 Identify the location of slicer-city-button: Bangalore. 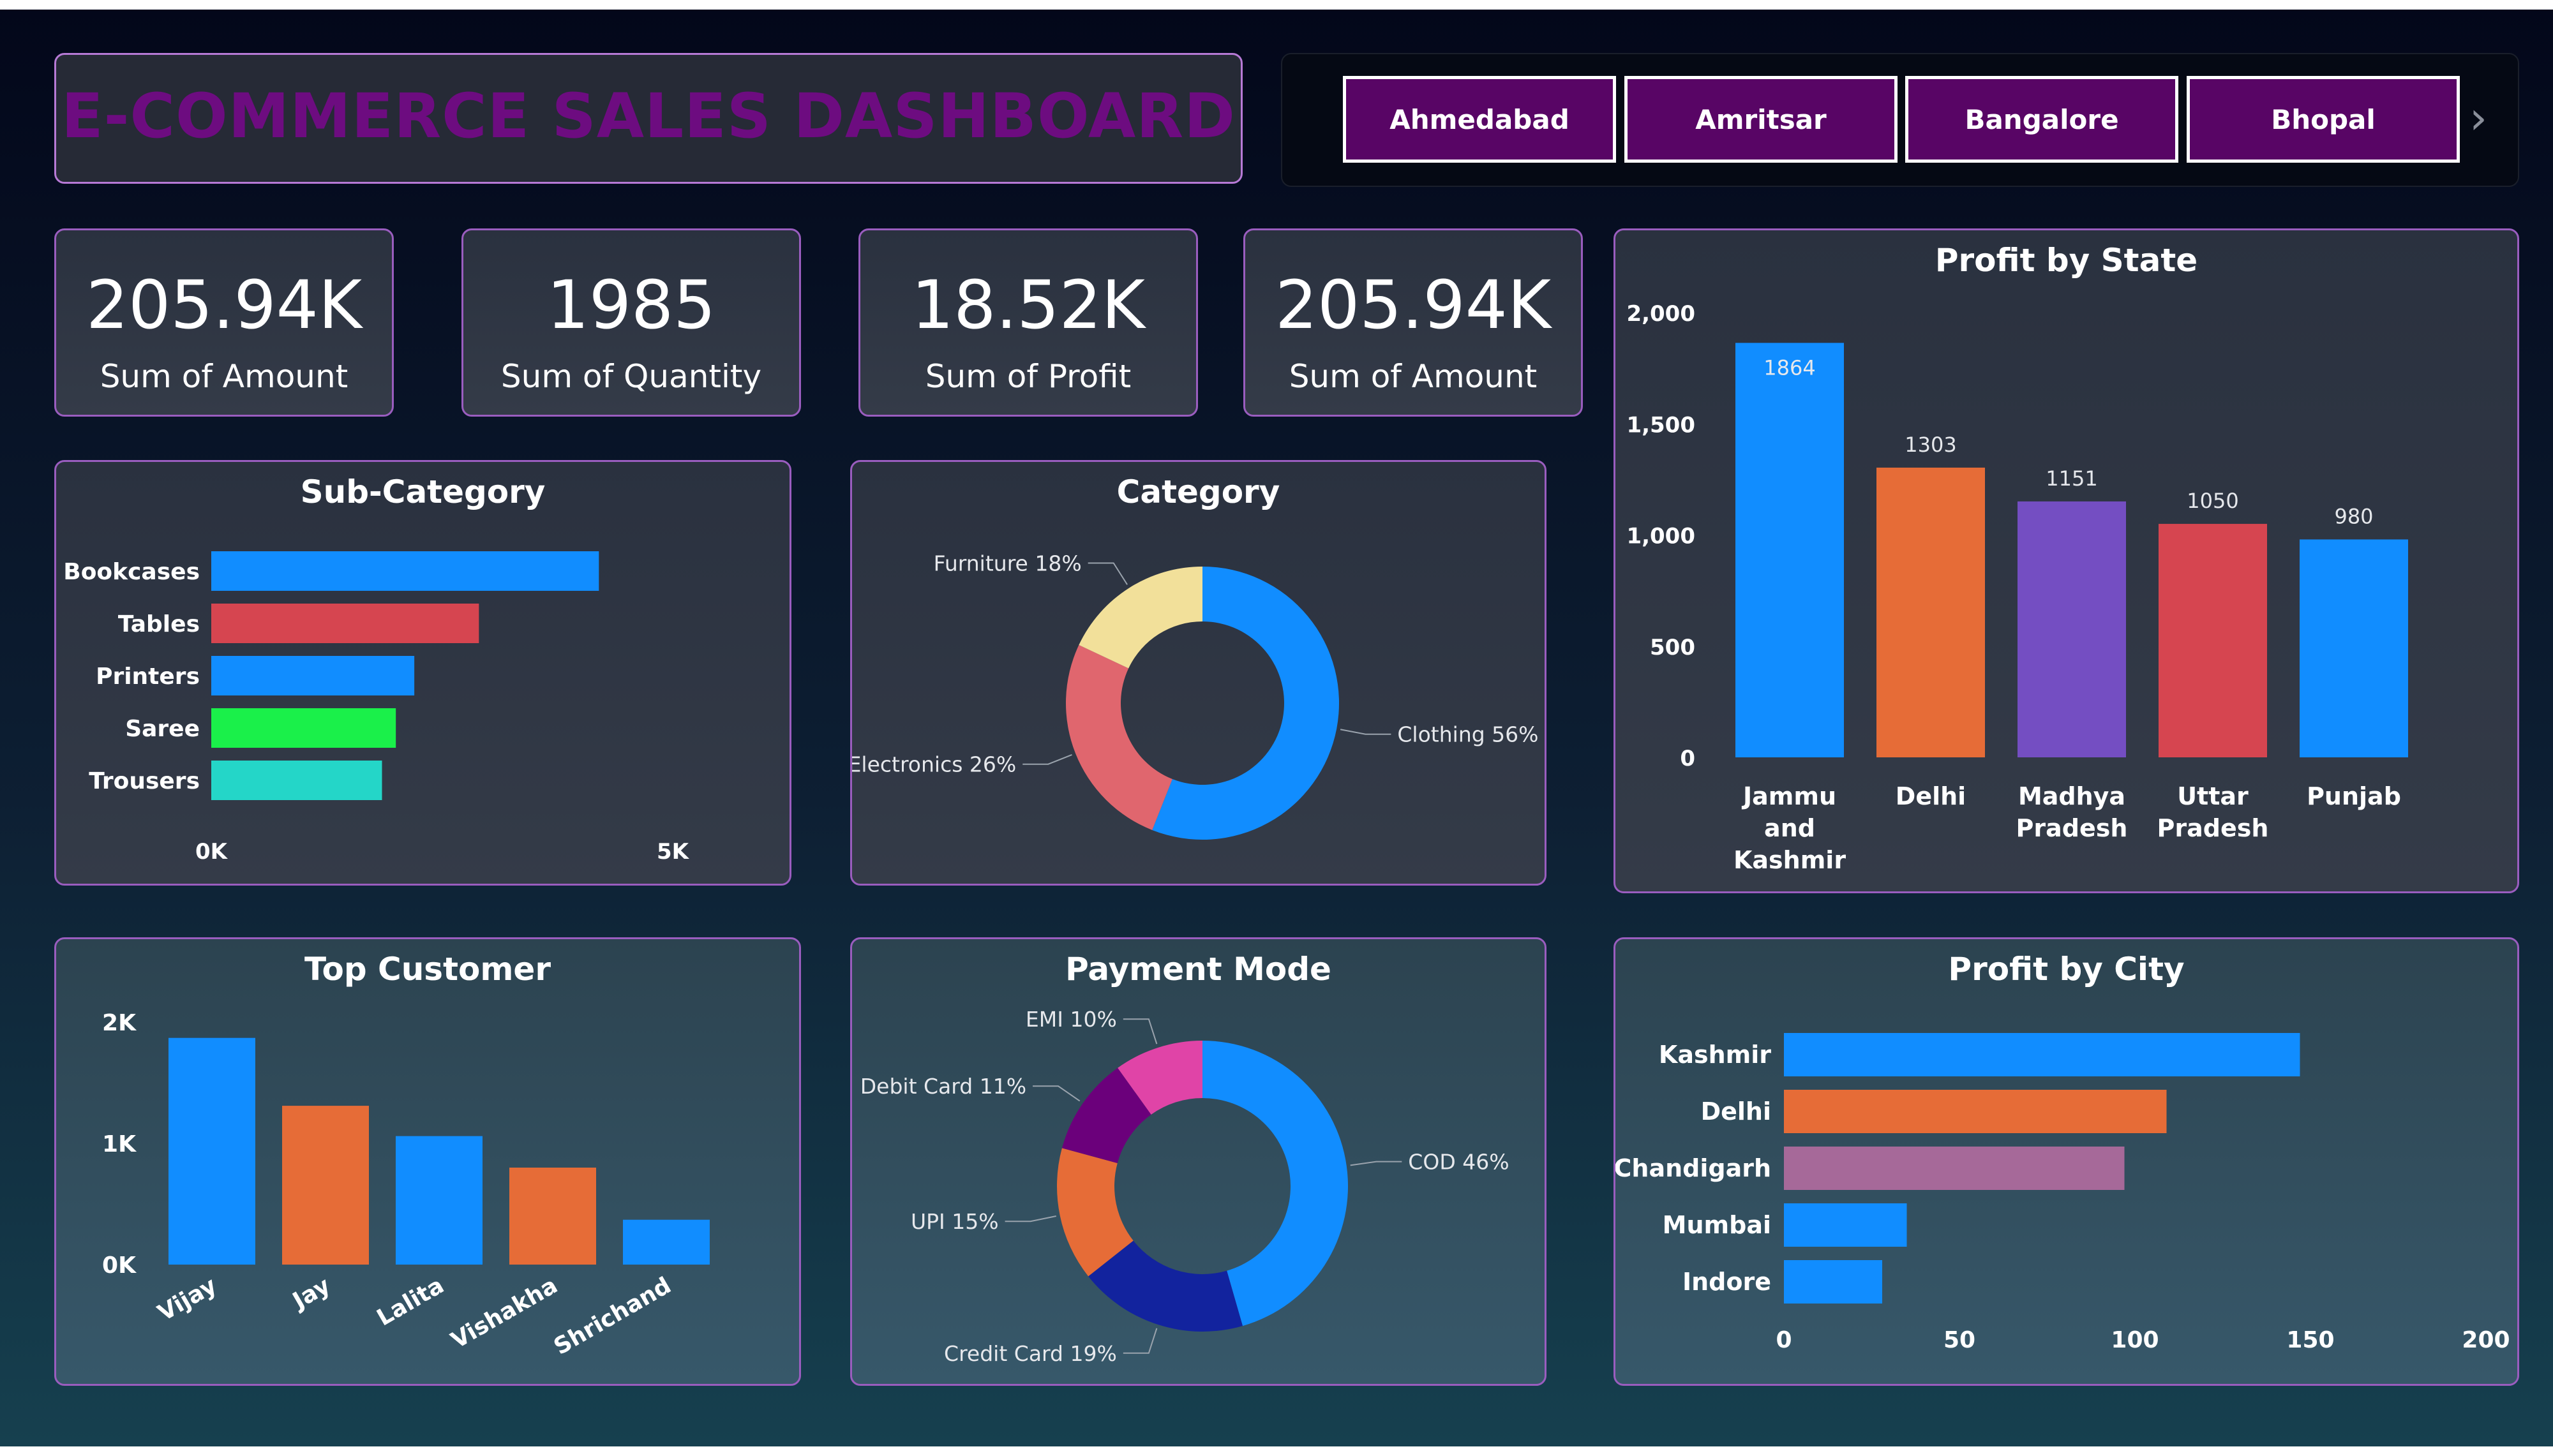
(2041, 119).